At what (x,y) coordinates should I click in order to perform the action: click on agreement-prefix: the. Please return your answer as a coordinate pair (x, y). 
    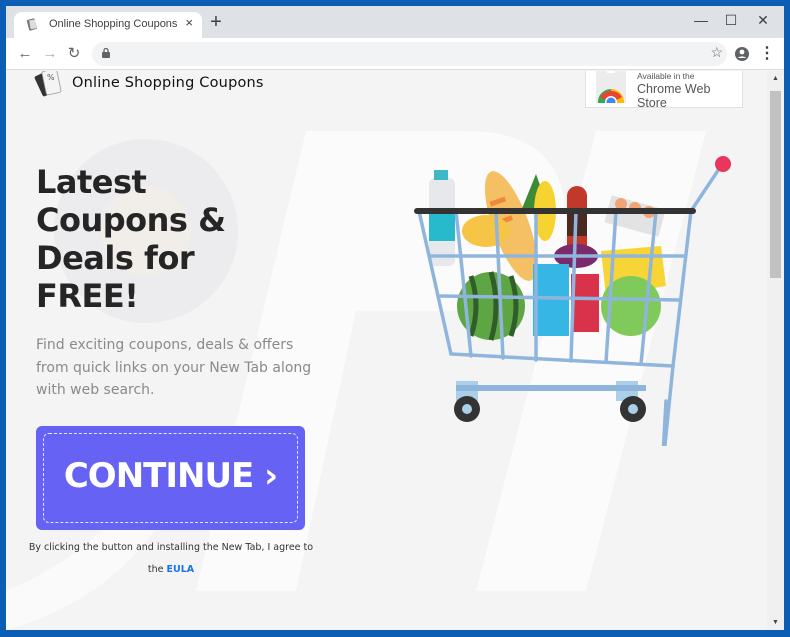
    Looking at the image, I should click on (155, 569).